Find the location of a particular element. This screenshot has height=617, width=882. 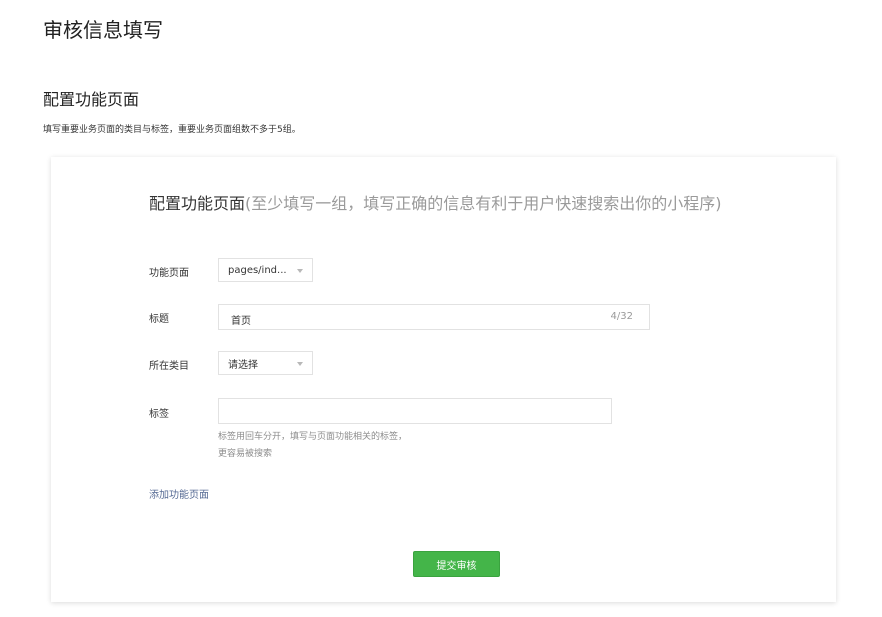

card-title: 配置功能页面(至少填写一组，填写正确的信息有利于用户快速搜索出你的小程序) is located at coordinates (435, 202).